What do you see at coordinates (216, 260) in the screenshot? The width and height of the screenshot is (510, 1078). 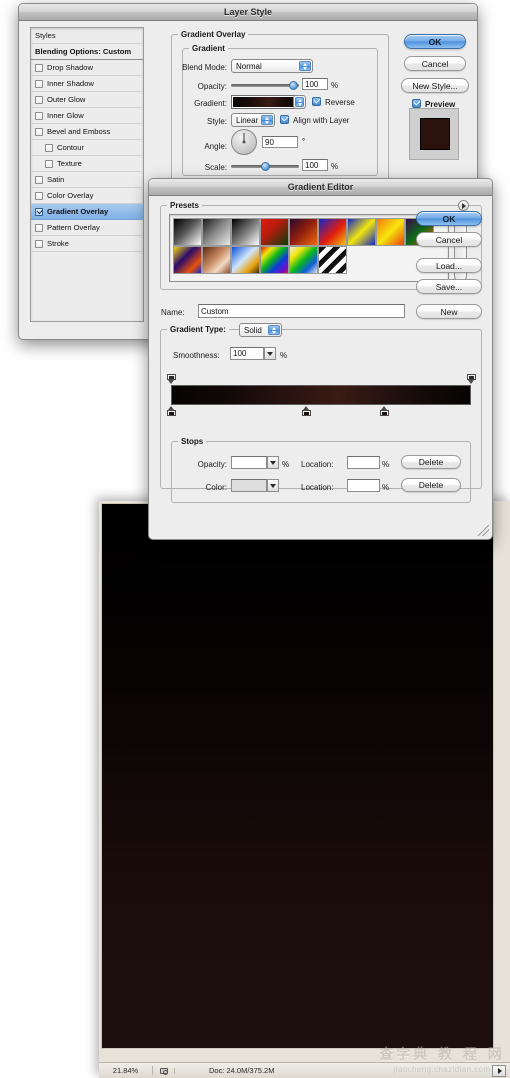 I see `gradient-preset-copper` at bounding box center [216, 260].